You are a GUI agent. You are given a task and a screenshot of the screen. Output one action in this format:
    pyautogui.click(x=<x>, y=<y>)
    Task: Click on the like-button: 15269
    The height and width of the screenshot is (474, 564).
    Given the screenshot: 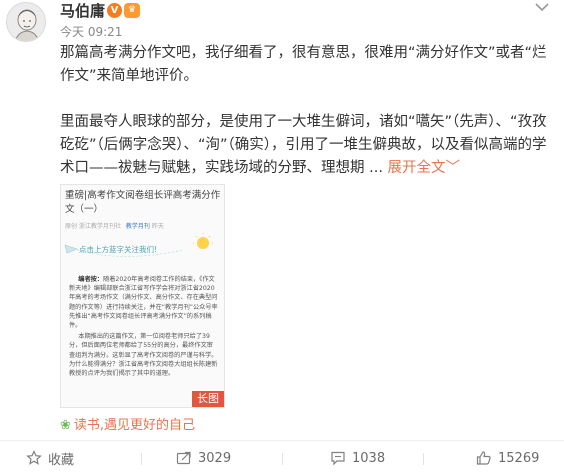 What is the action you would take?
    pyautogui.click(x=507, y=457)
    